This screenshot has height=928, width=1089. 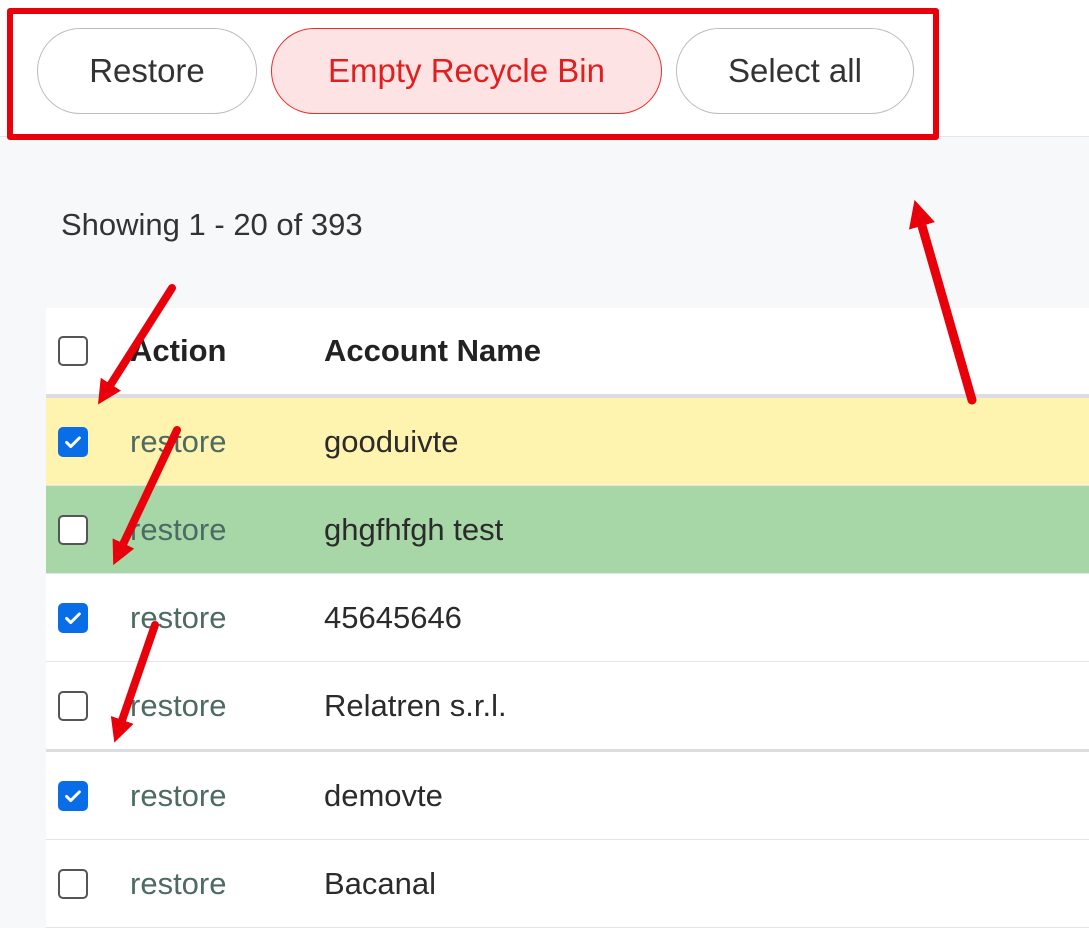 What do you see at coordinates (73, 351) in the screenshot?
I see `header-checkbox` at bounding box center [73, 351].